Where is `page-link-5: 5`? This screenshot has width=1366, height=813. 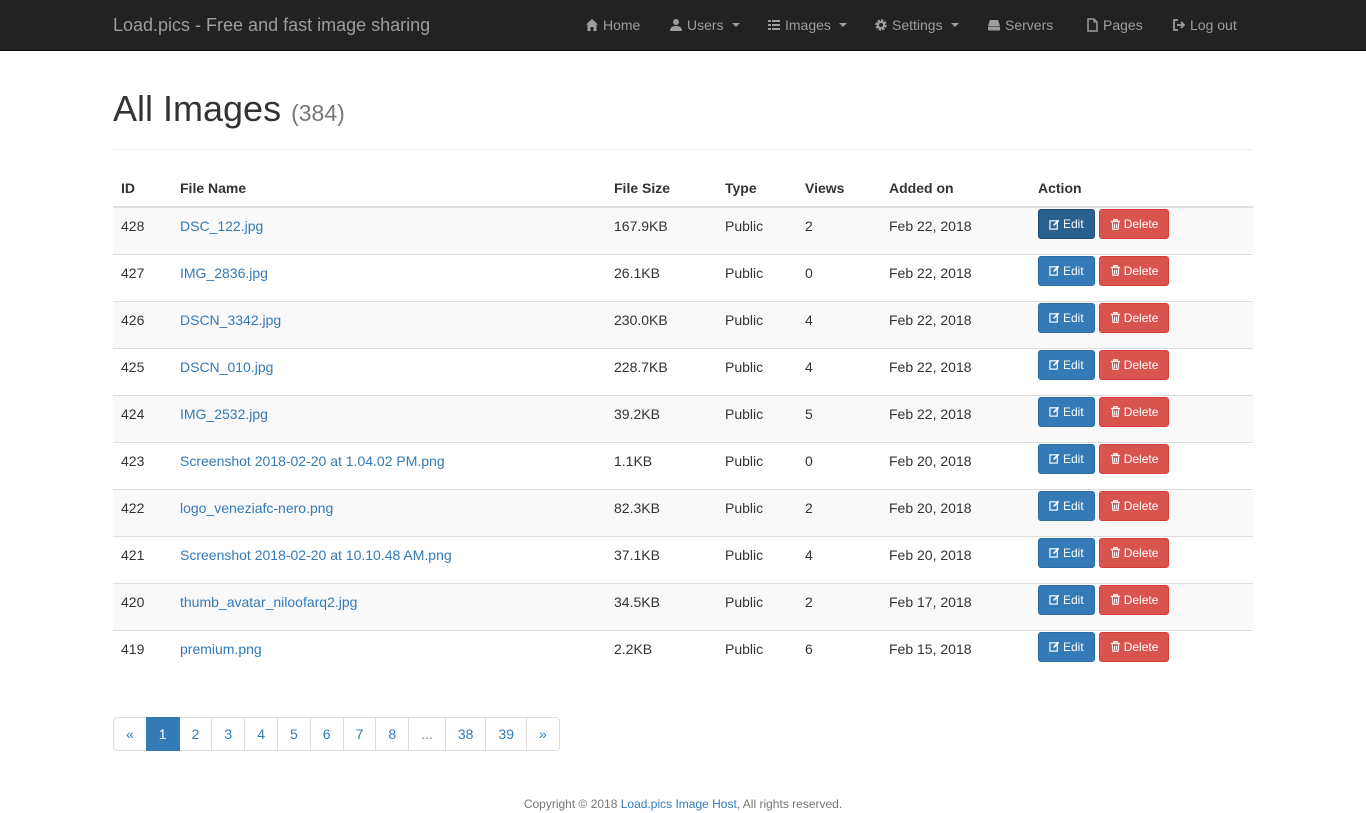
page-link-5: 5 is located at coordinates (293, 734).